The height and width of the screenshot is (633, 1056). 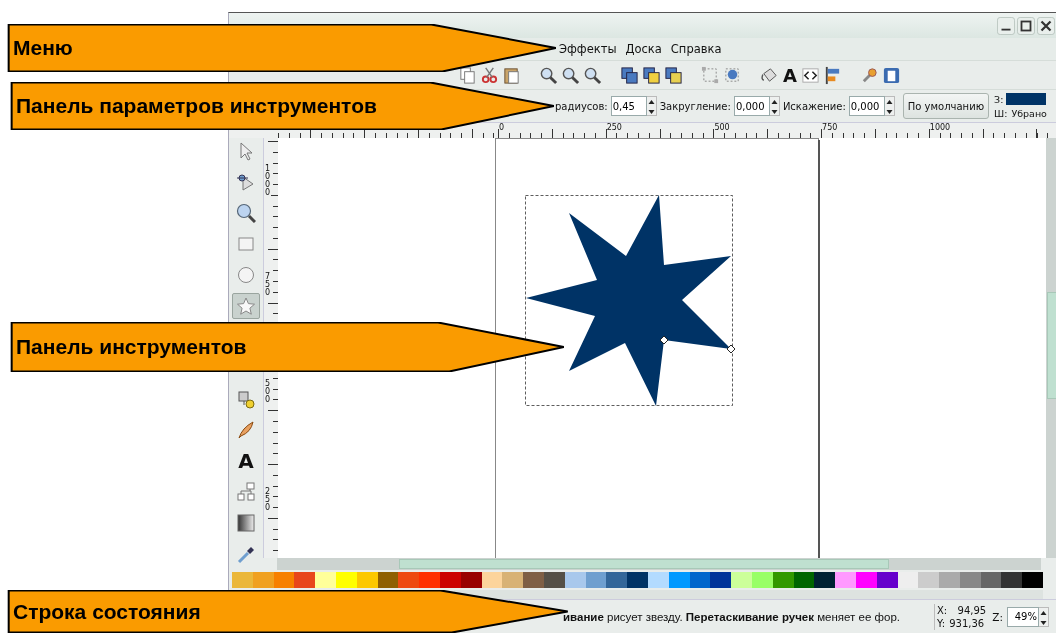 What do you see at coordinates (946, 106) in the screenshot?
I see `default-button: По умолчанию` at bounding box center [946, 106].